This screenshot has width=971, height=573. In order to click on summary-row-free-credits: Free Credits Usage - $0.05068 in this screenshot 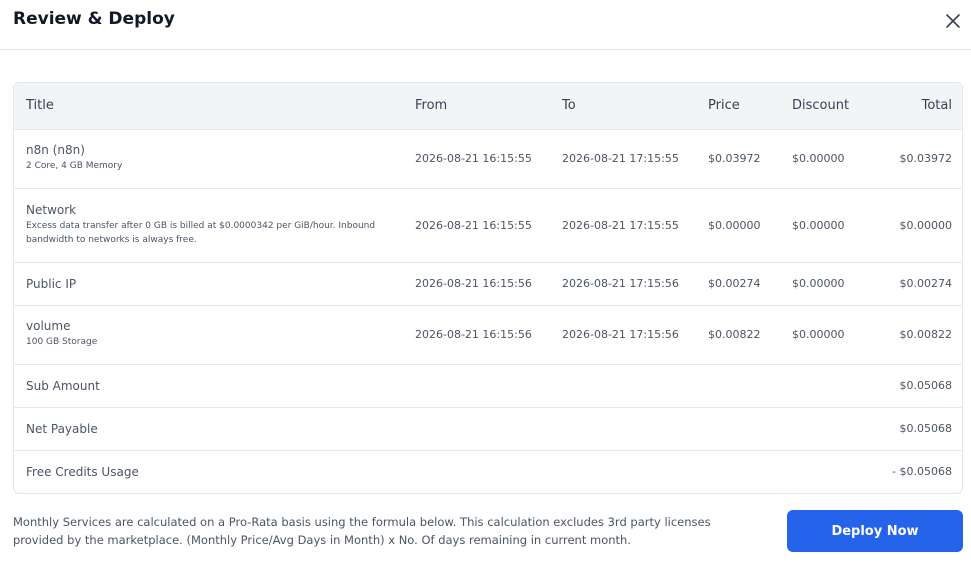, I will do `click(488, 471)`.